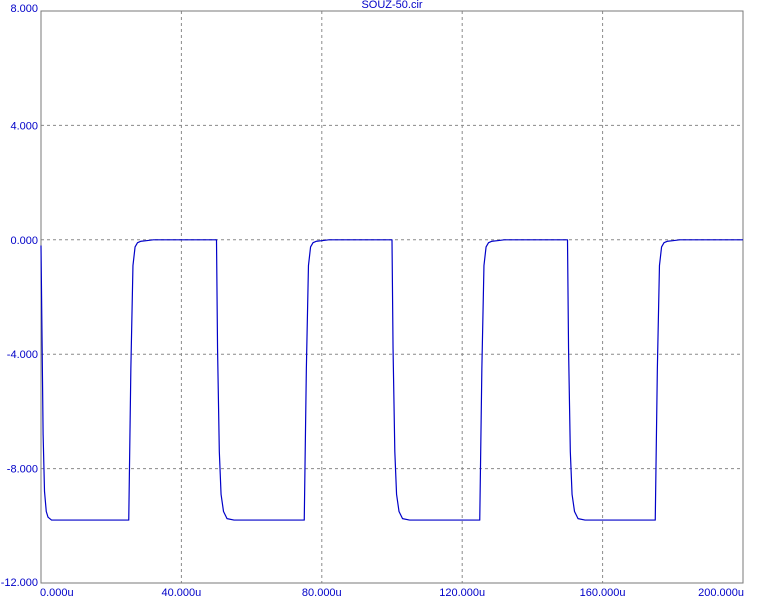 The width and height of the screenshot is (769, 601). Describe the element at coordinates (57, 593) in the screenshot. I see `x-tick-label: 0.000u` at that location.